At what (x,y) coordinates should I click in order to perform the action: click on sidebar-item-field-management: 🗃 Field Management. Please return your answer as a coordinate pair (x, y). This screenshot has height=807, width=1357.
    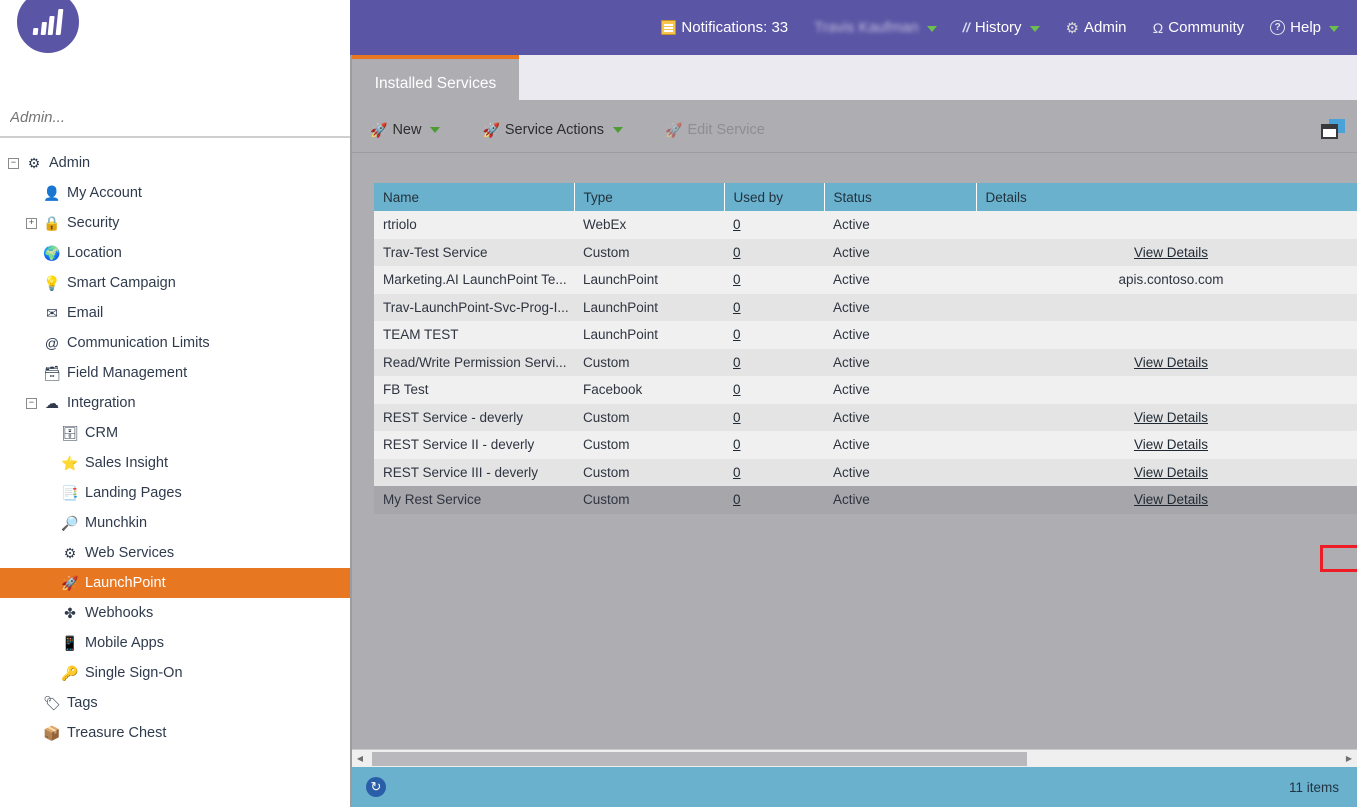
    Looking at the image, I should click on (175, 373).